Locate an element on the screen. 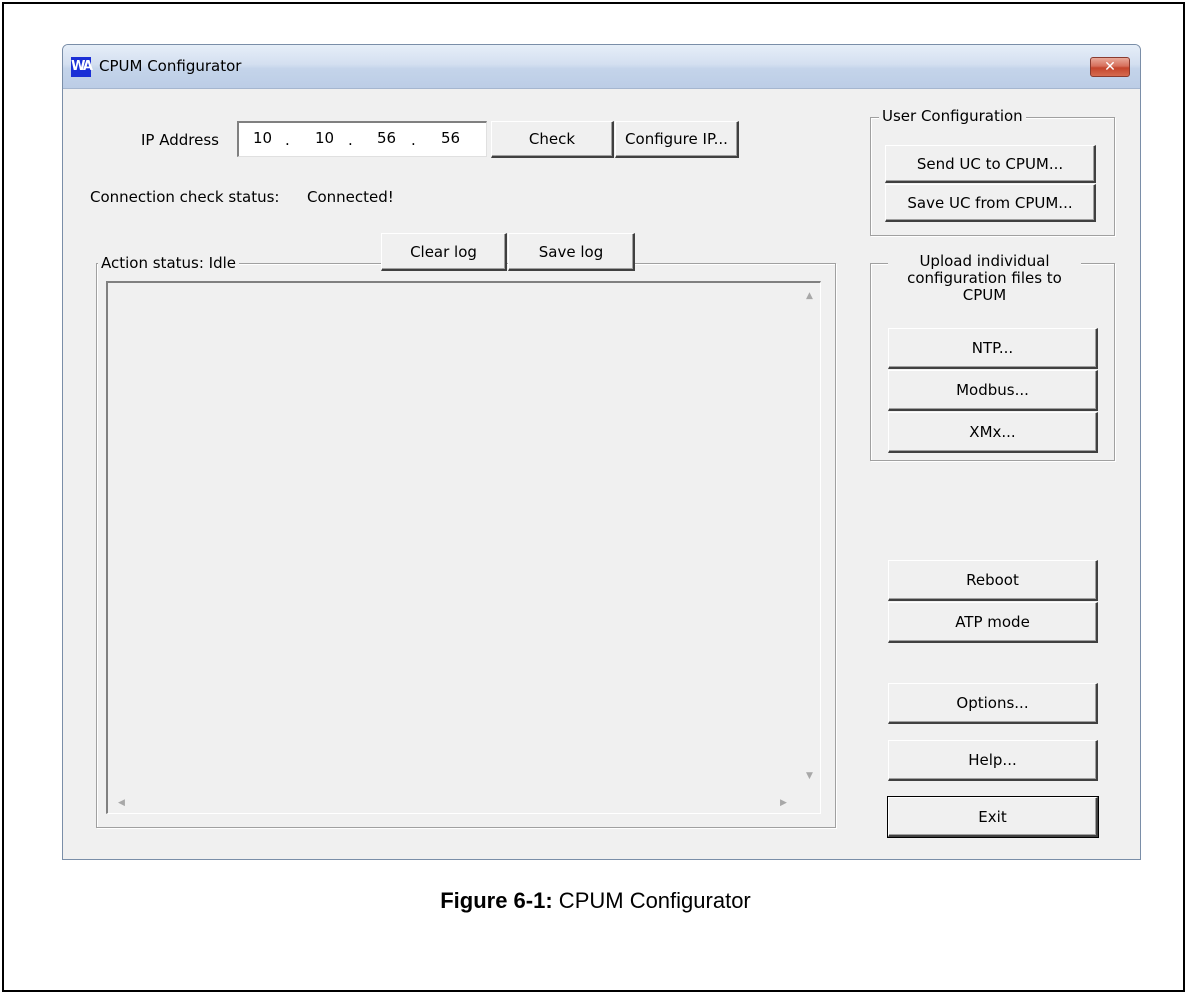 The image size is (1191, 992). figure-number: Figure 6-1: is located at coordinates (496, 900).